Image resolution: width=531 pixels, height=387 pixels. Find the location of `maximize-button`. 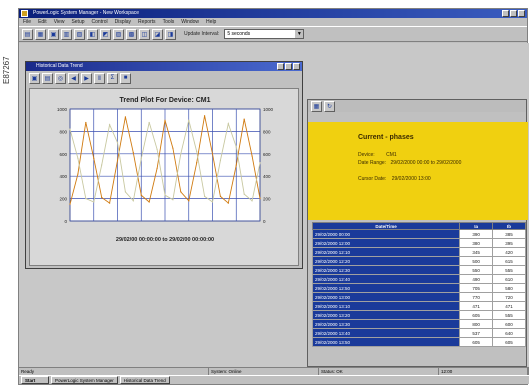

maximize-button is located at coordinates (513, 13).